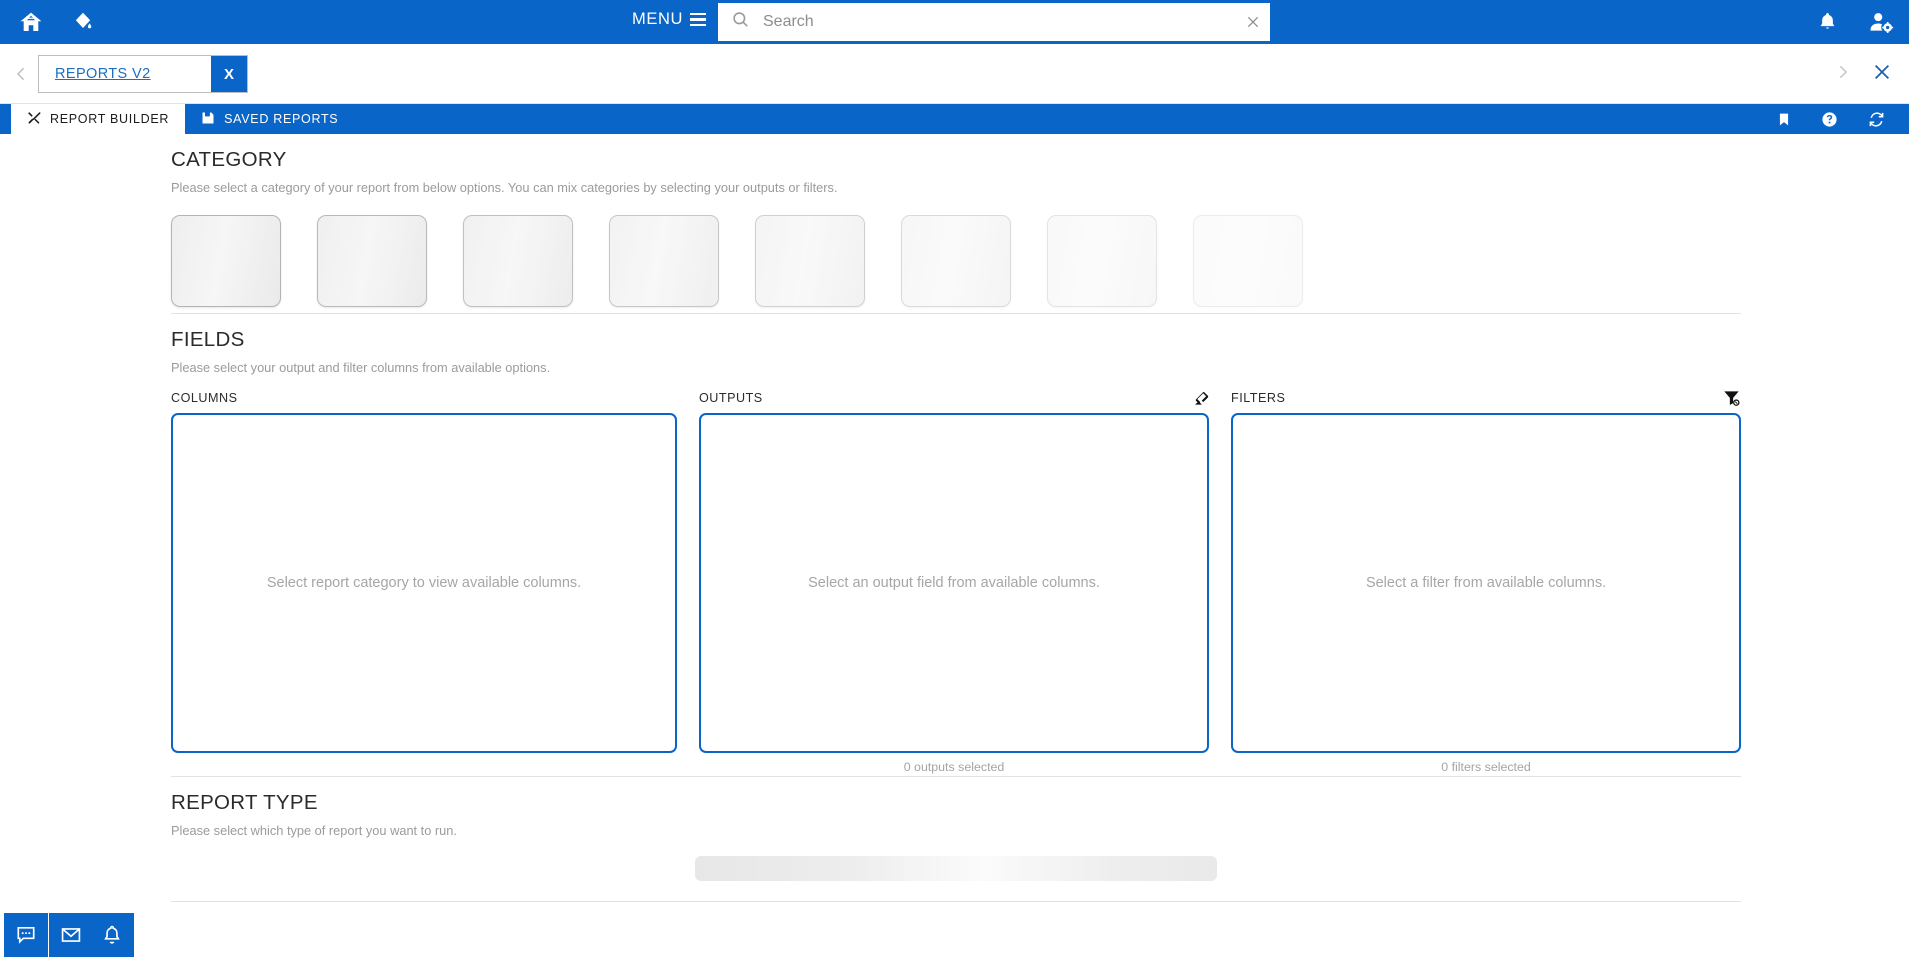  Describe the element at coordinates (208, 339) in the screenshot. I see `fields-title: FIELDS` at that location.